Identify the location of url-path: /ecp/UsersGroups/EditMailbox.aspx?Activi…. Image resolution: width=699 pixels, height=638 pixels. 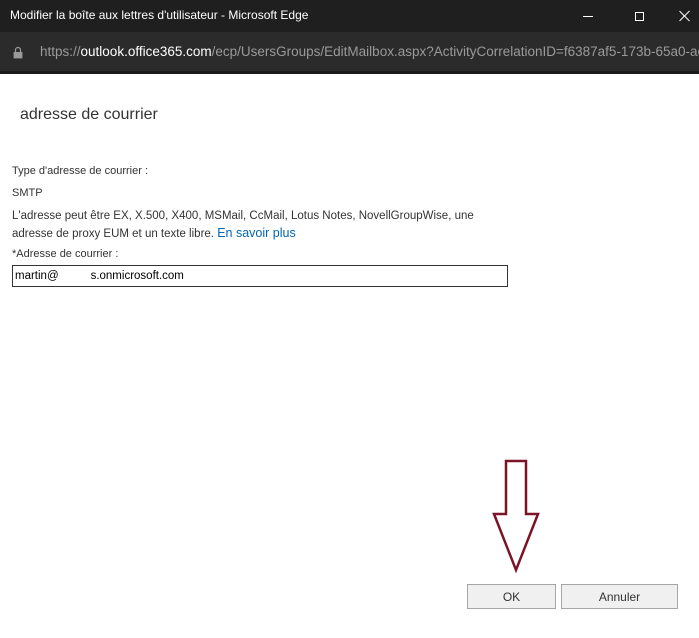
(455, 51).